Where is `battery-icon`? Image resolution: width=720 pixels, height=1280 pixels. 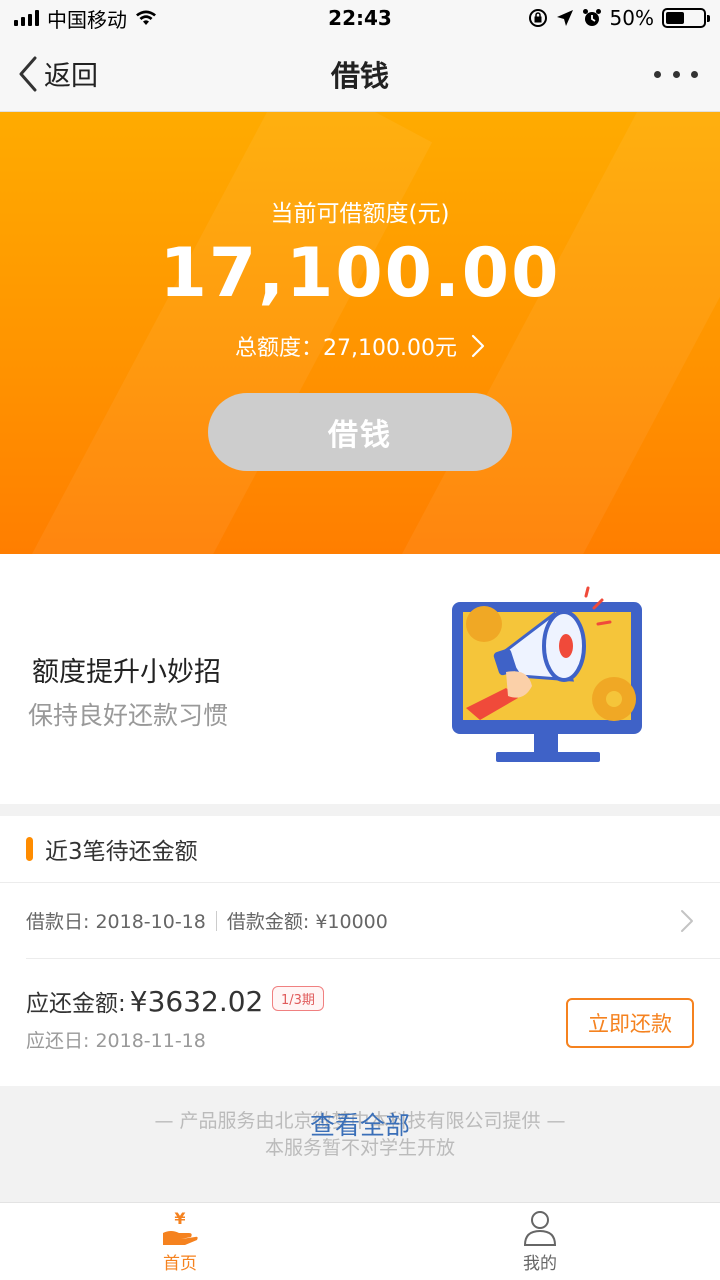
battery-icon is located at coordinates (686, 18).